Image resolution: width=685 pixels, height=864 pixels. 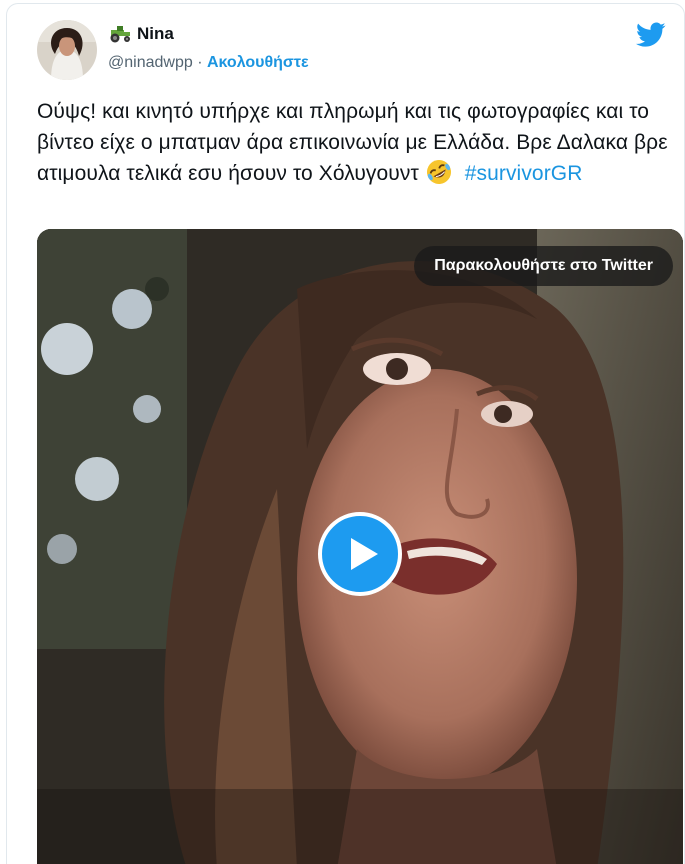 I want to click on watch-on-twitter-button: Παρακολουθήστε στο Twitter, so click(x=543, y=266).